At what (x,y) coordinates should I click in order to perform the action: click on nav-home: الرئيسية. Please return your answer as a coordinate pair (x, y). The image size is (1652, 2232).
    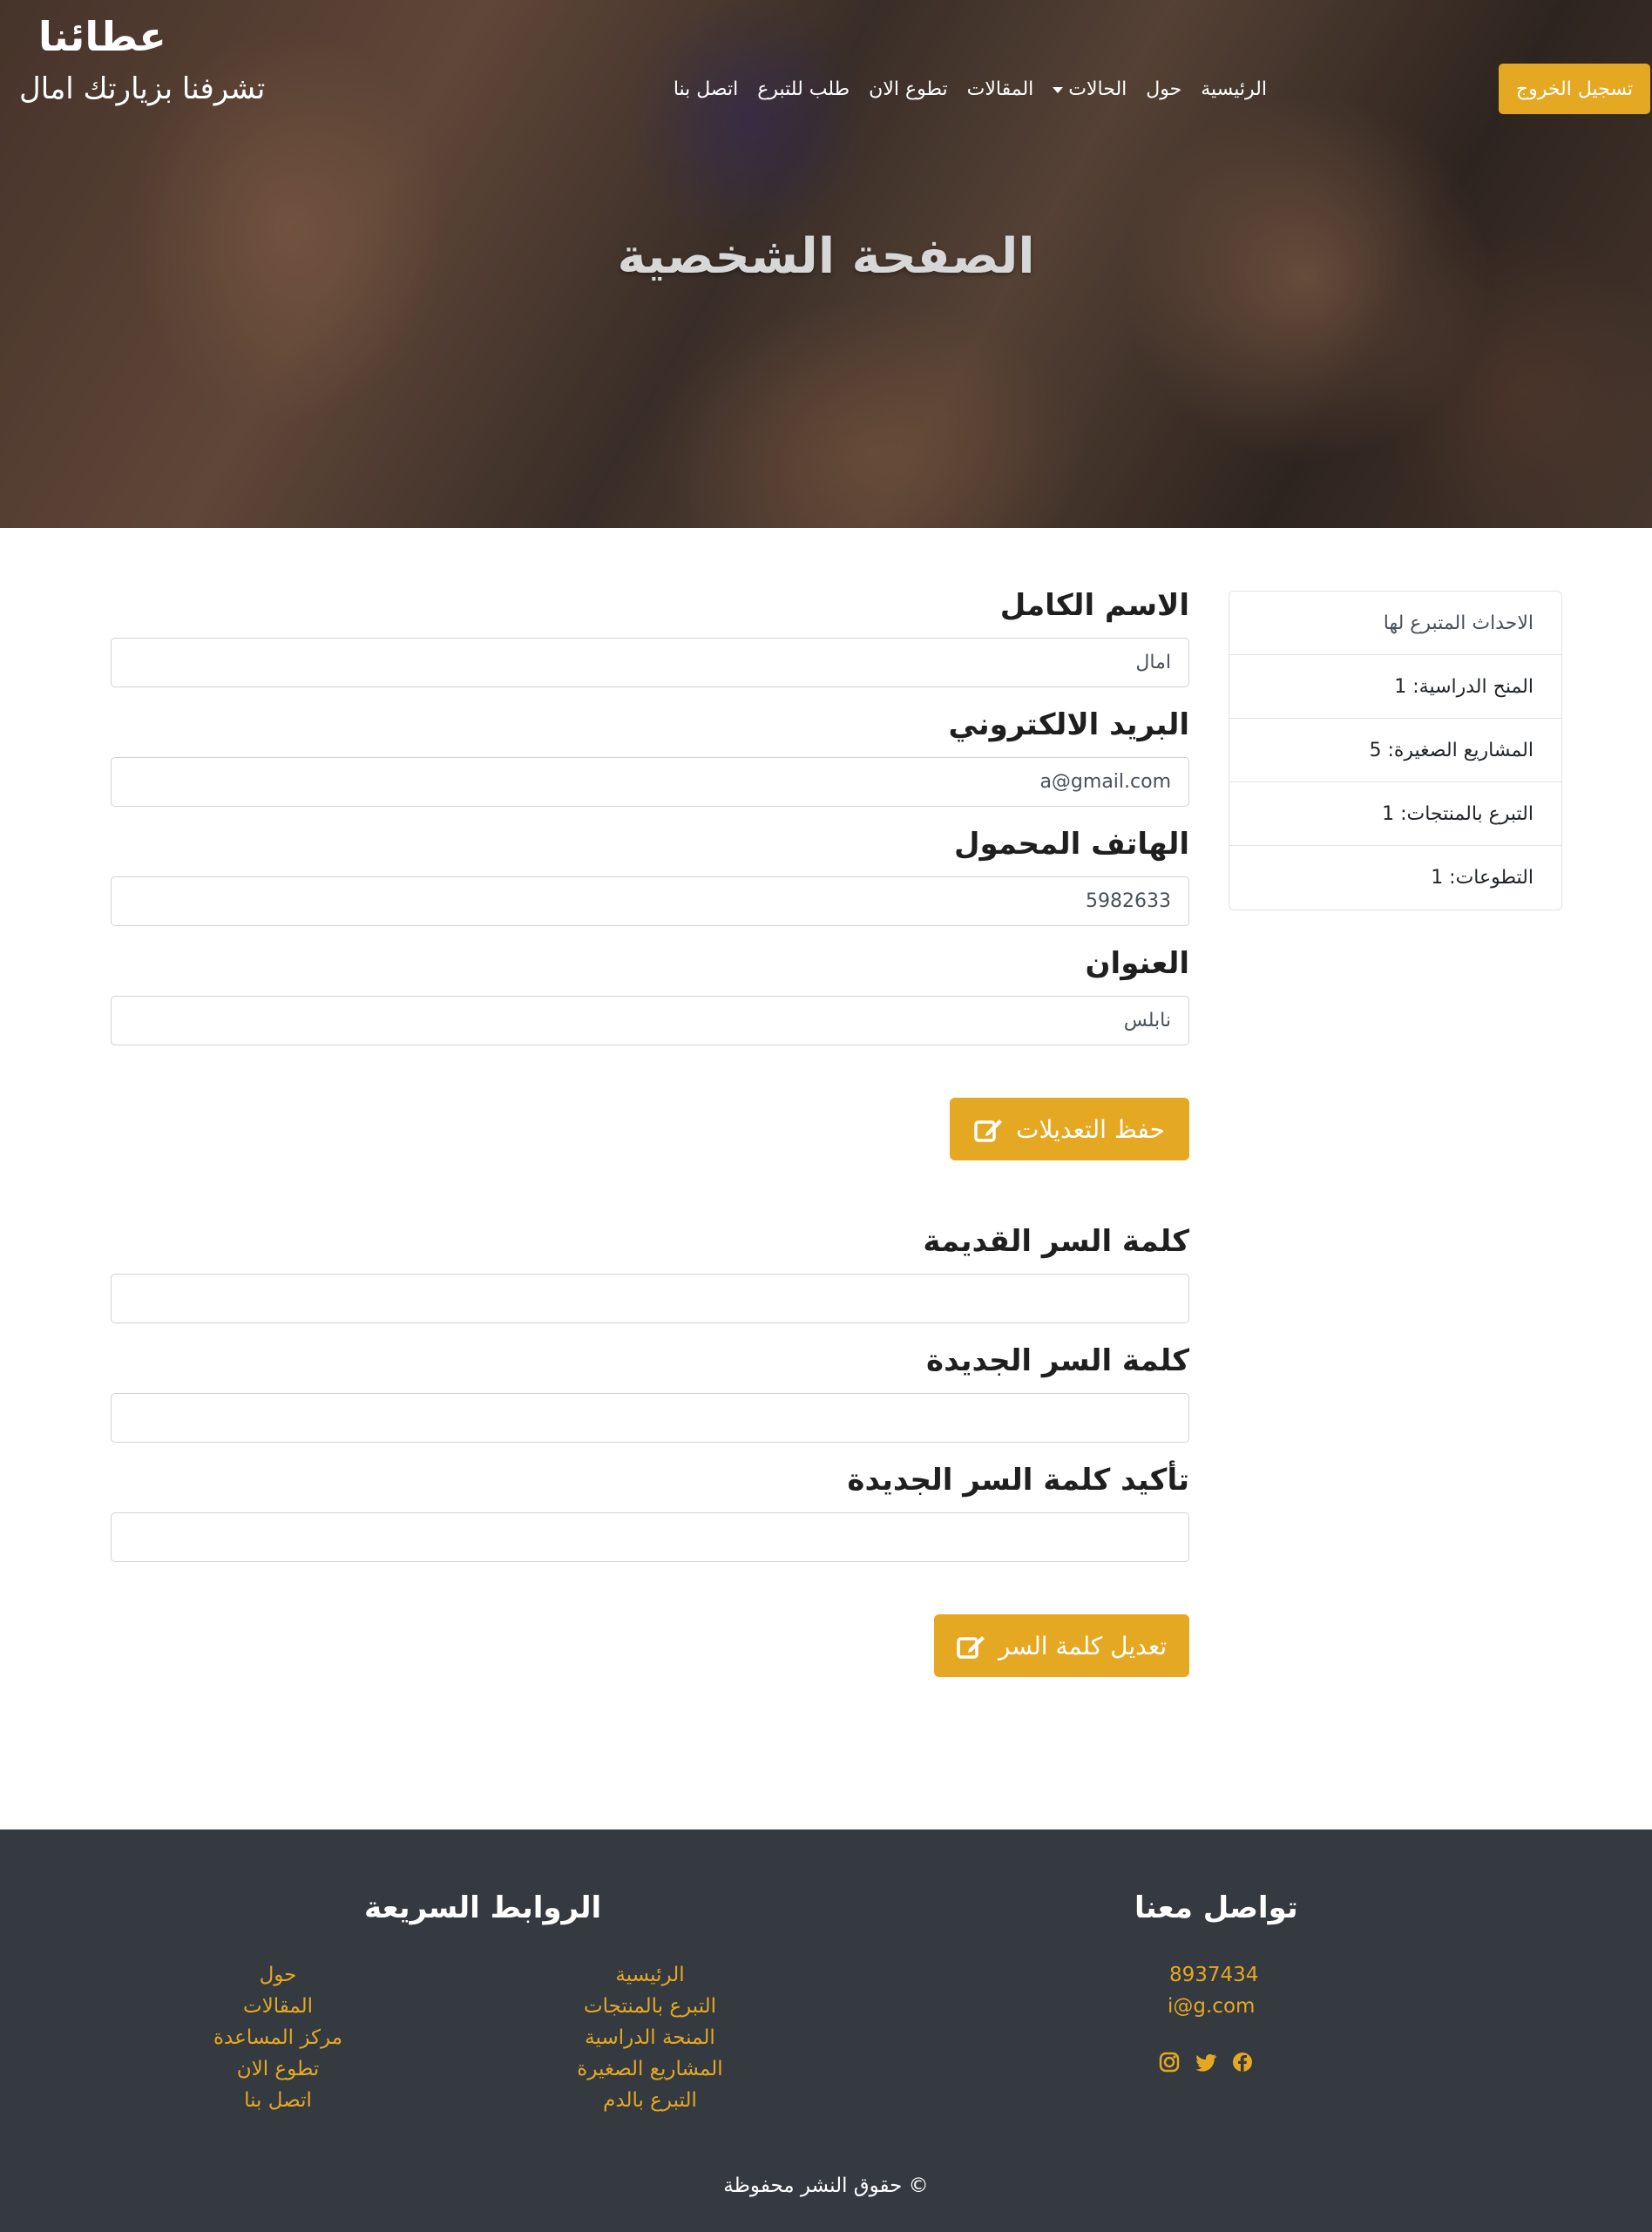
    Looking at the image, I should click on (1233, 90).